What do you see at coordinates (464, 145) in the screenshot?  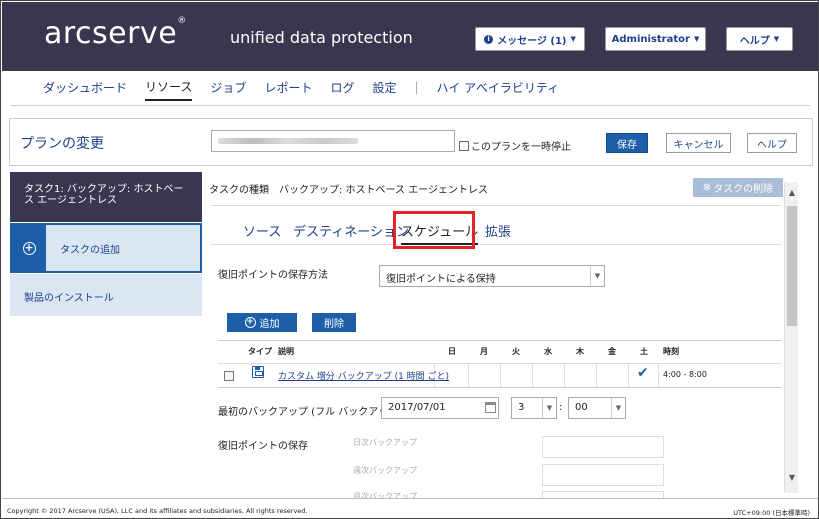 I see `pause-plan-checkbox` at bounding box center [464, 145].